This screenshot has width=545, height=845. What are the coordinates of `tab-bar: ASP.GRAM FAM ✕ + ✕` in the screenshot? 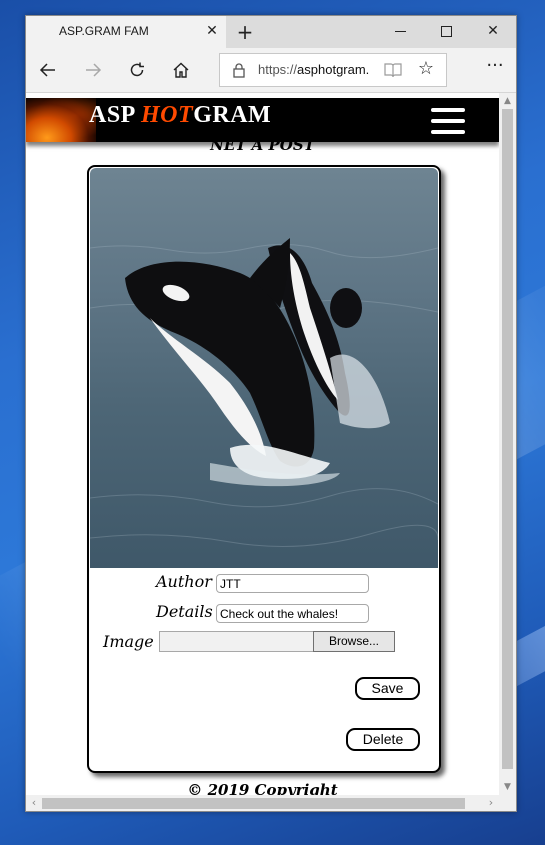 It's located at (271, 32).